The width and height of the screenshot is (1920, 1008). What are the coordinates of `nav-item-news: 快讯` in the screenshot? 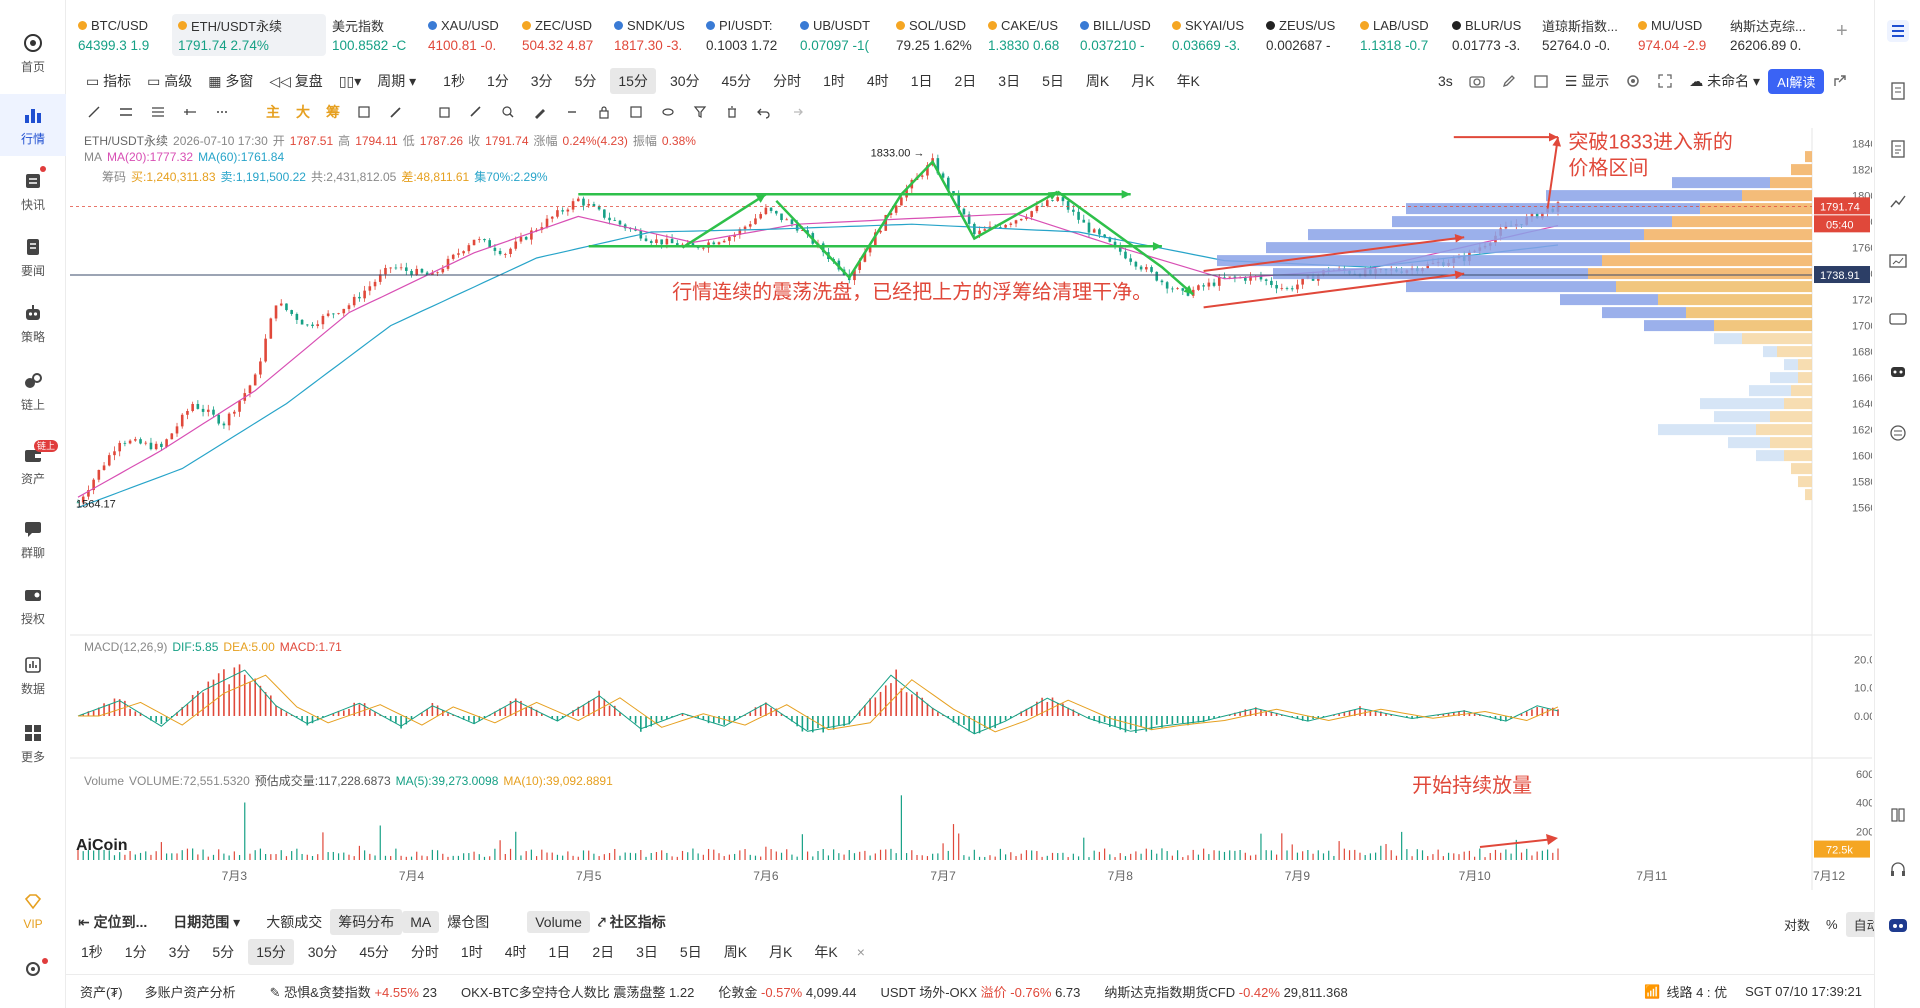 It's located at (33, 191).